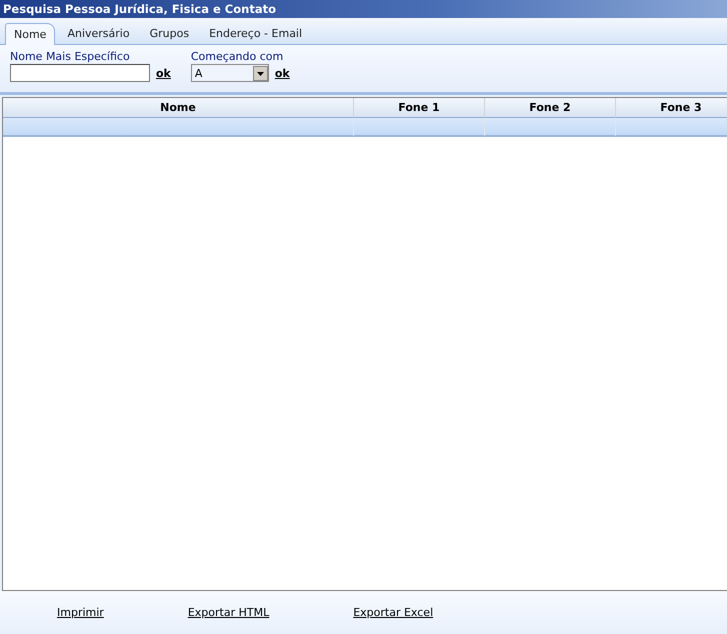 This screenshot has width=727, height=634. What do you see at coordinates (178, 108) in the screenshot?
I see `column-header: Nome` at bounding box center [178, 108].